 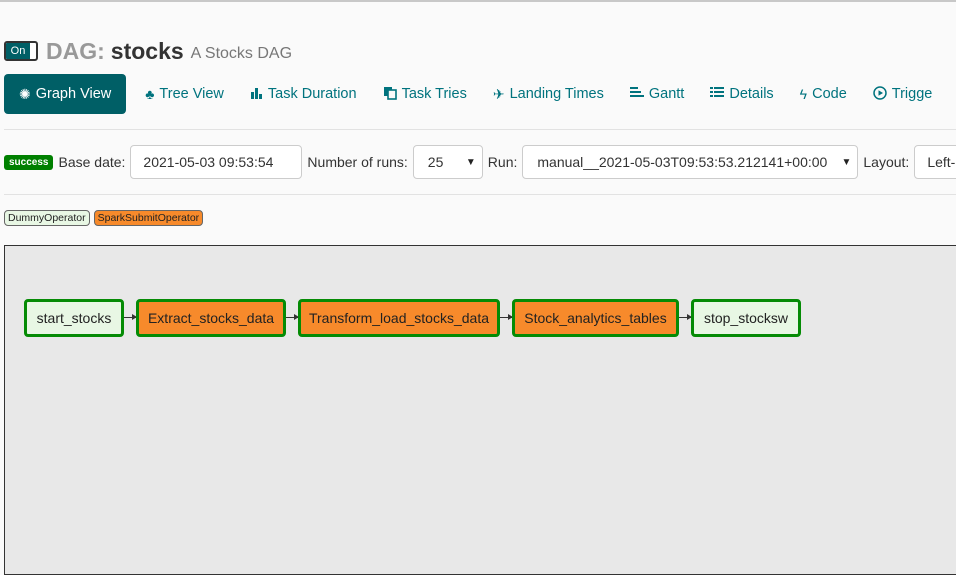 I want to click on tab-label: Task Tries, so click(x=434, y=94).